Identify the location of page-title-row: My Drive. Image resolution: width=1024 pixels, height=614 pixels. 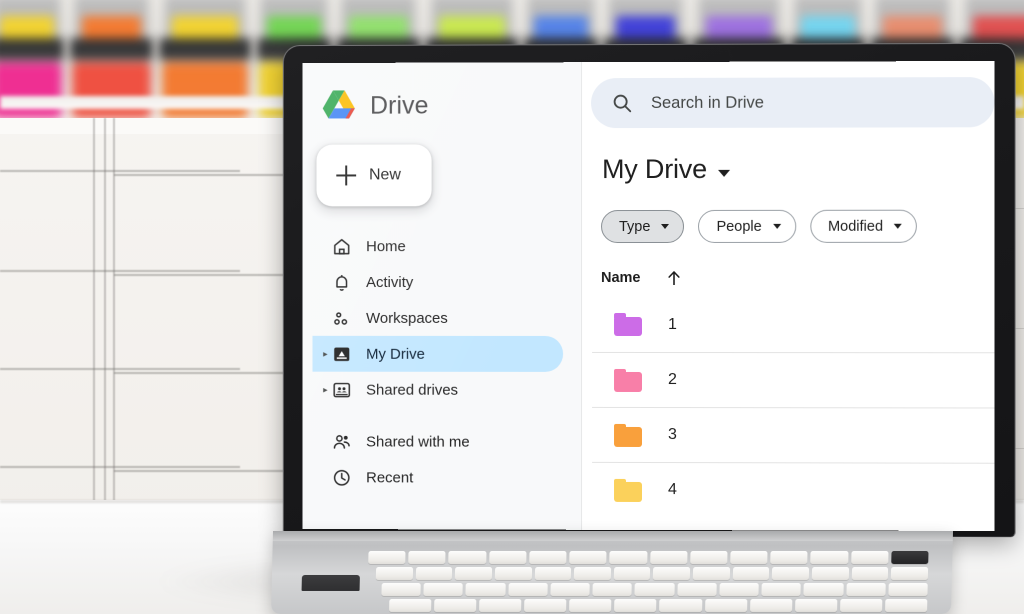
(666, 169).